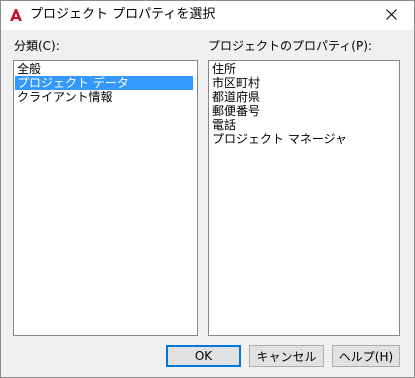  What do you see at coordinates (104, 83) in the screenshot?
I see `category-item-selected: プロジェクト データ` at bounding box center [104, 83].